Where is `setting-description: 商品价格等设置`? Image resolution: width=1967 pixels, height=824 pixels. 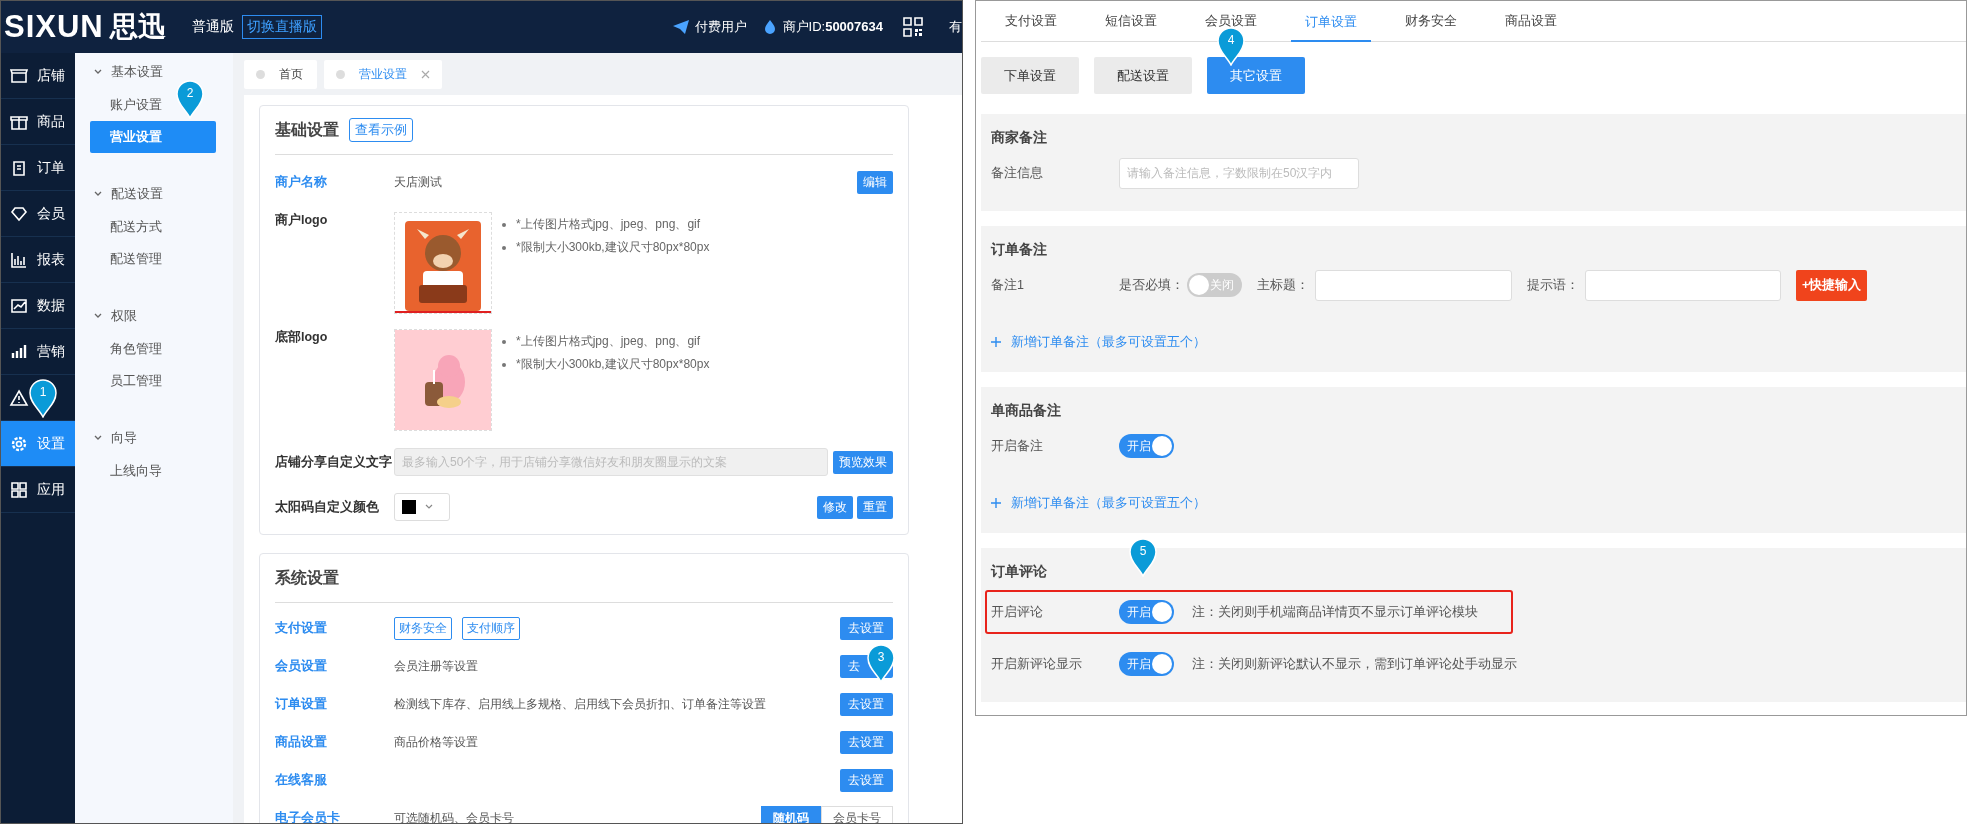
setting-description: 商品价格等设置 is located at coordinates (436, 742).